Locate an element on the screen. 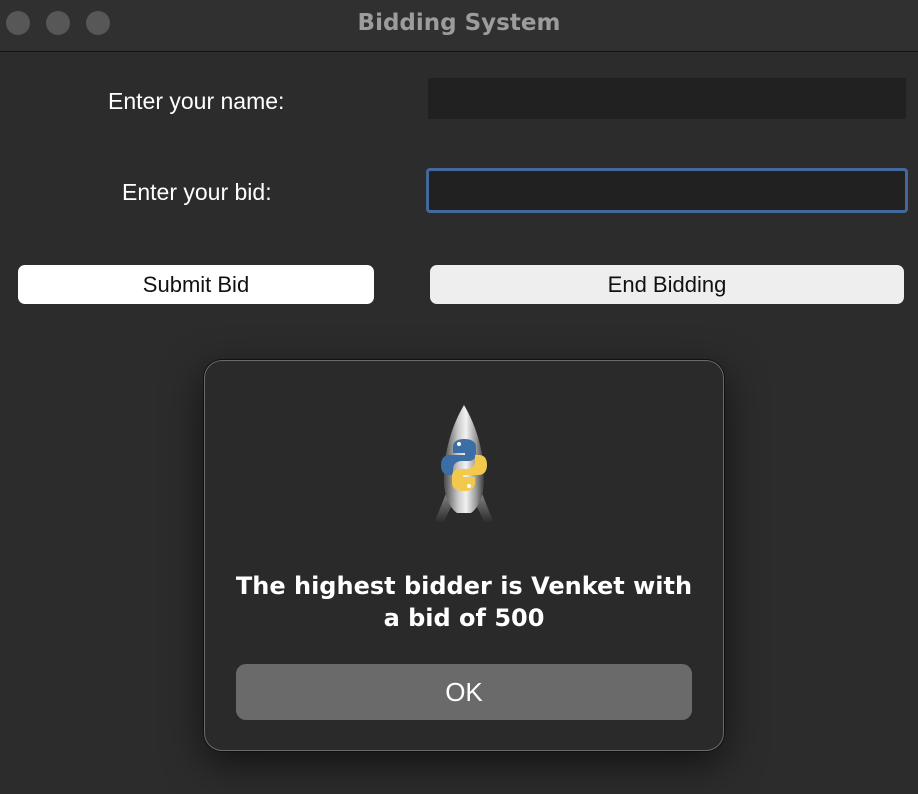 This screenshot has width=918, height=794. title-bar: Bidding System is located at coordinates (459, 26).